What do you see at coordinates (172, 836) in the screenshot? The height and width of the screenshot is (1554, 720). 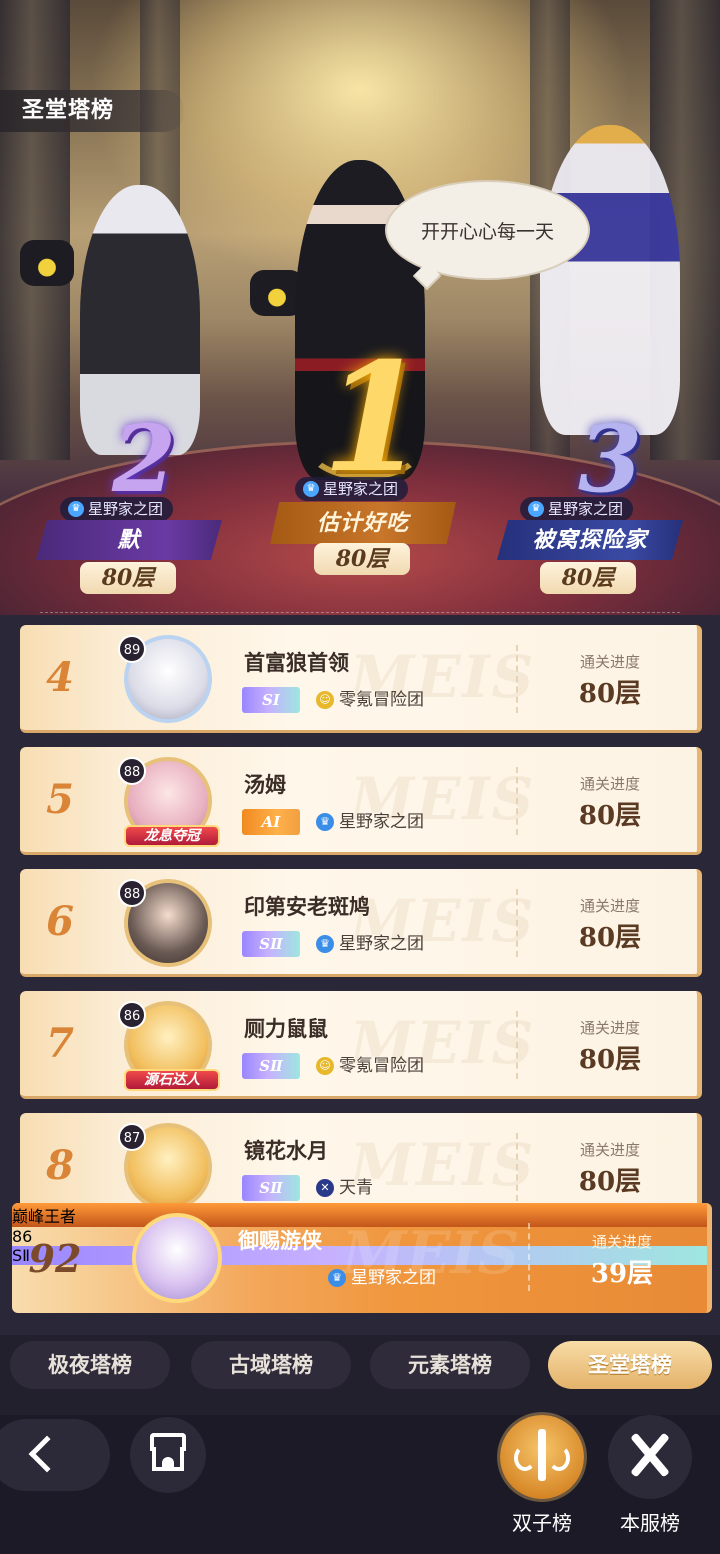 I see `avatar-frame-label: 龙息夺冠` at bounding box center [172, 836].